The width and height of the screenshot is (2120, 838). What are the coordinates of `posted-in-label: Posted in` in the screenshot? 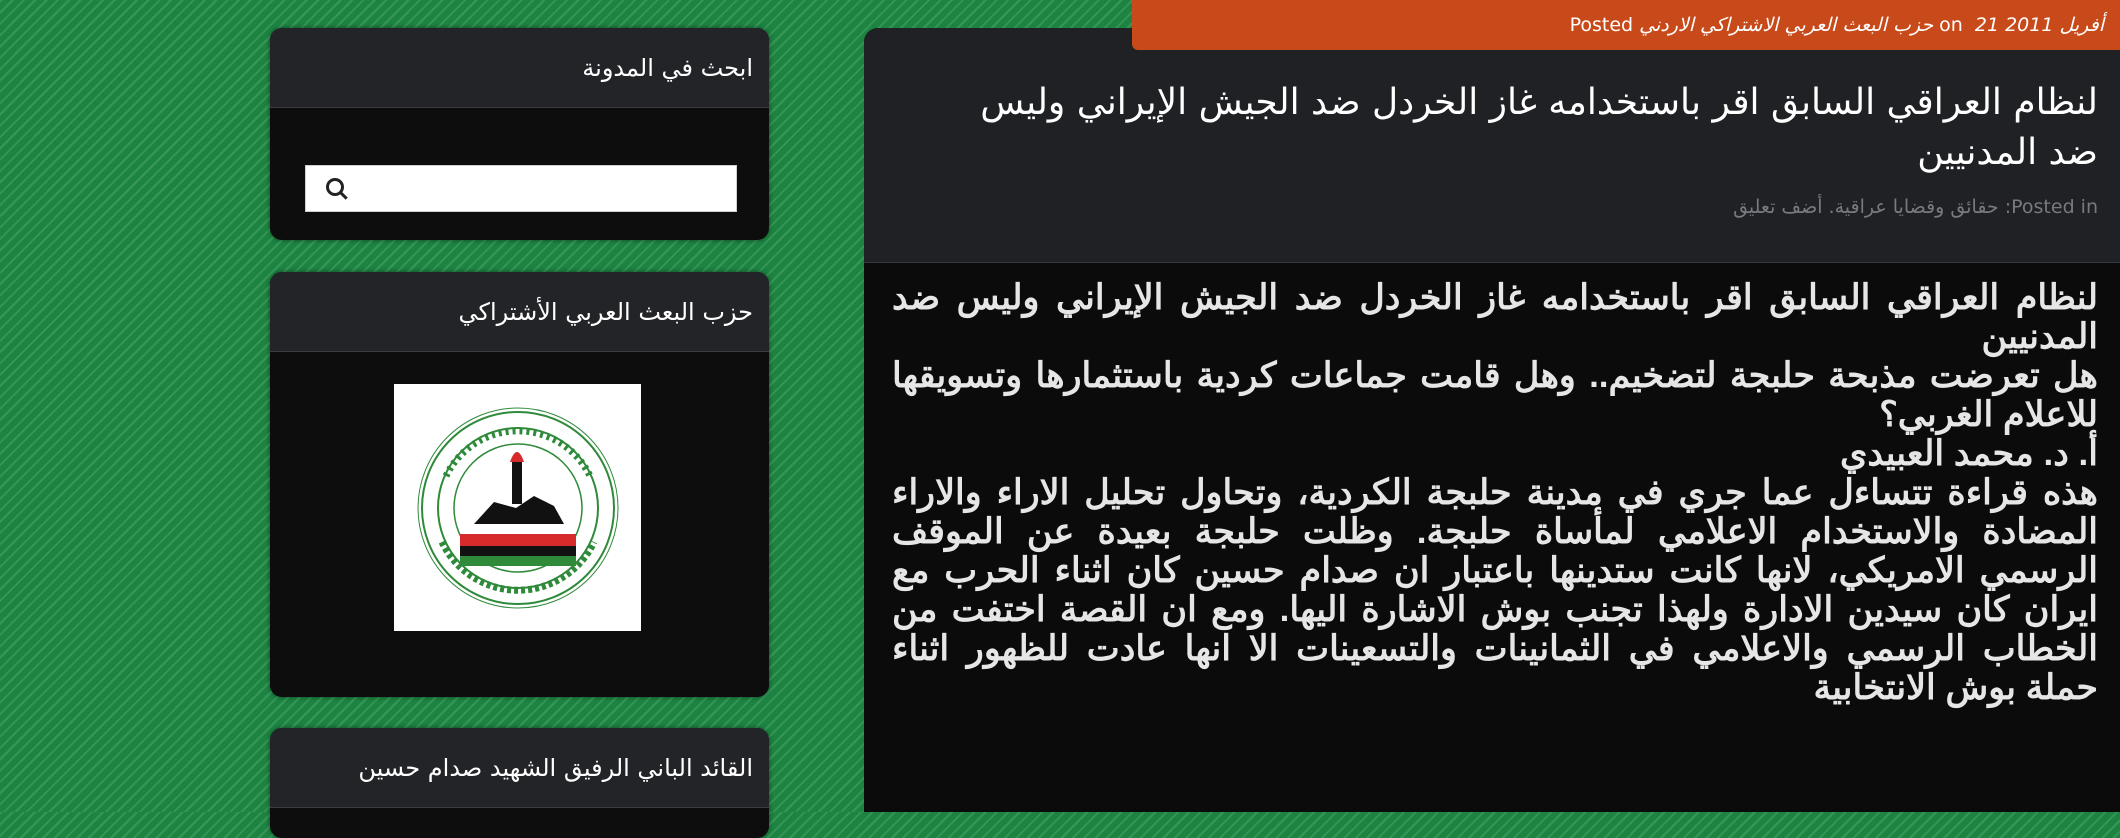 It's located at (2054, 207).